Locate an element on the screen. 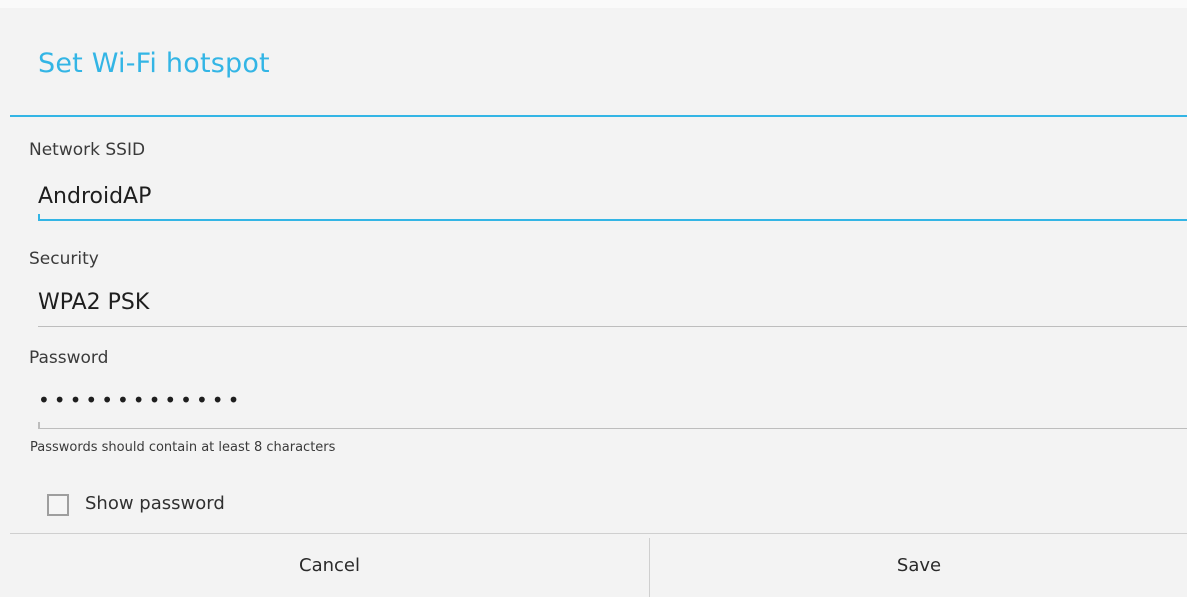 Image resolution: width=1187 pixels, height=597 pixels. security-underline is located at coordinates (612, 326).